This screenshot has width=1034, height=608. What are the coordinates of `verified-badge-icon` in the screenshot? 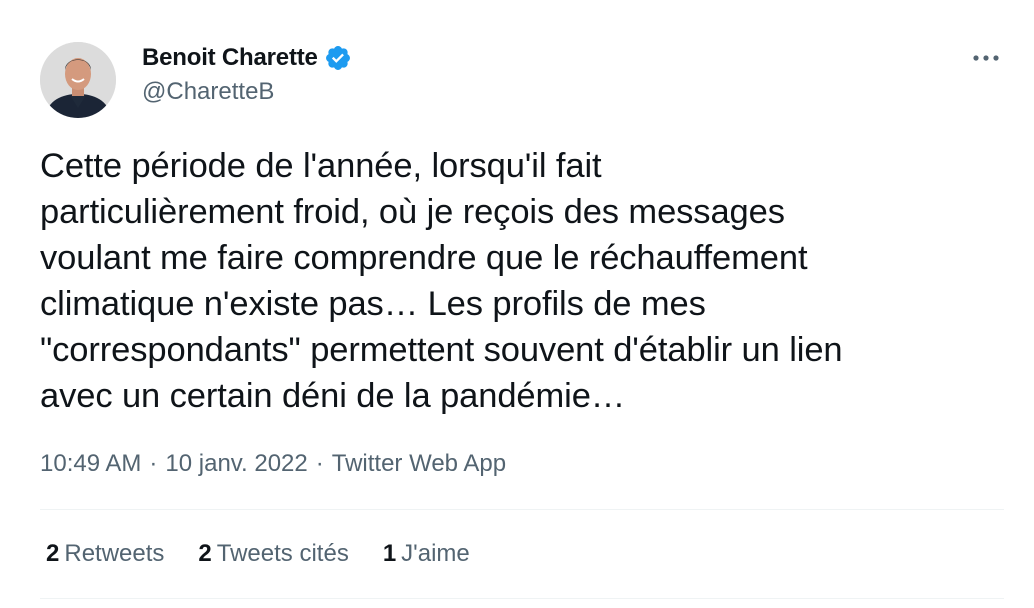 It's located at (338, 58).